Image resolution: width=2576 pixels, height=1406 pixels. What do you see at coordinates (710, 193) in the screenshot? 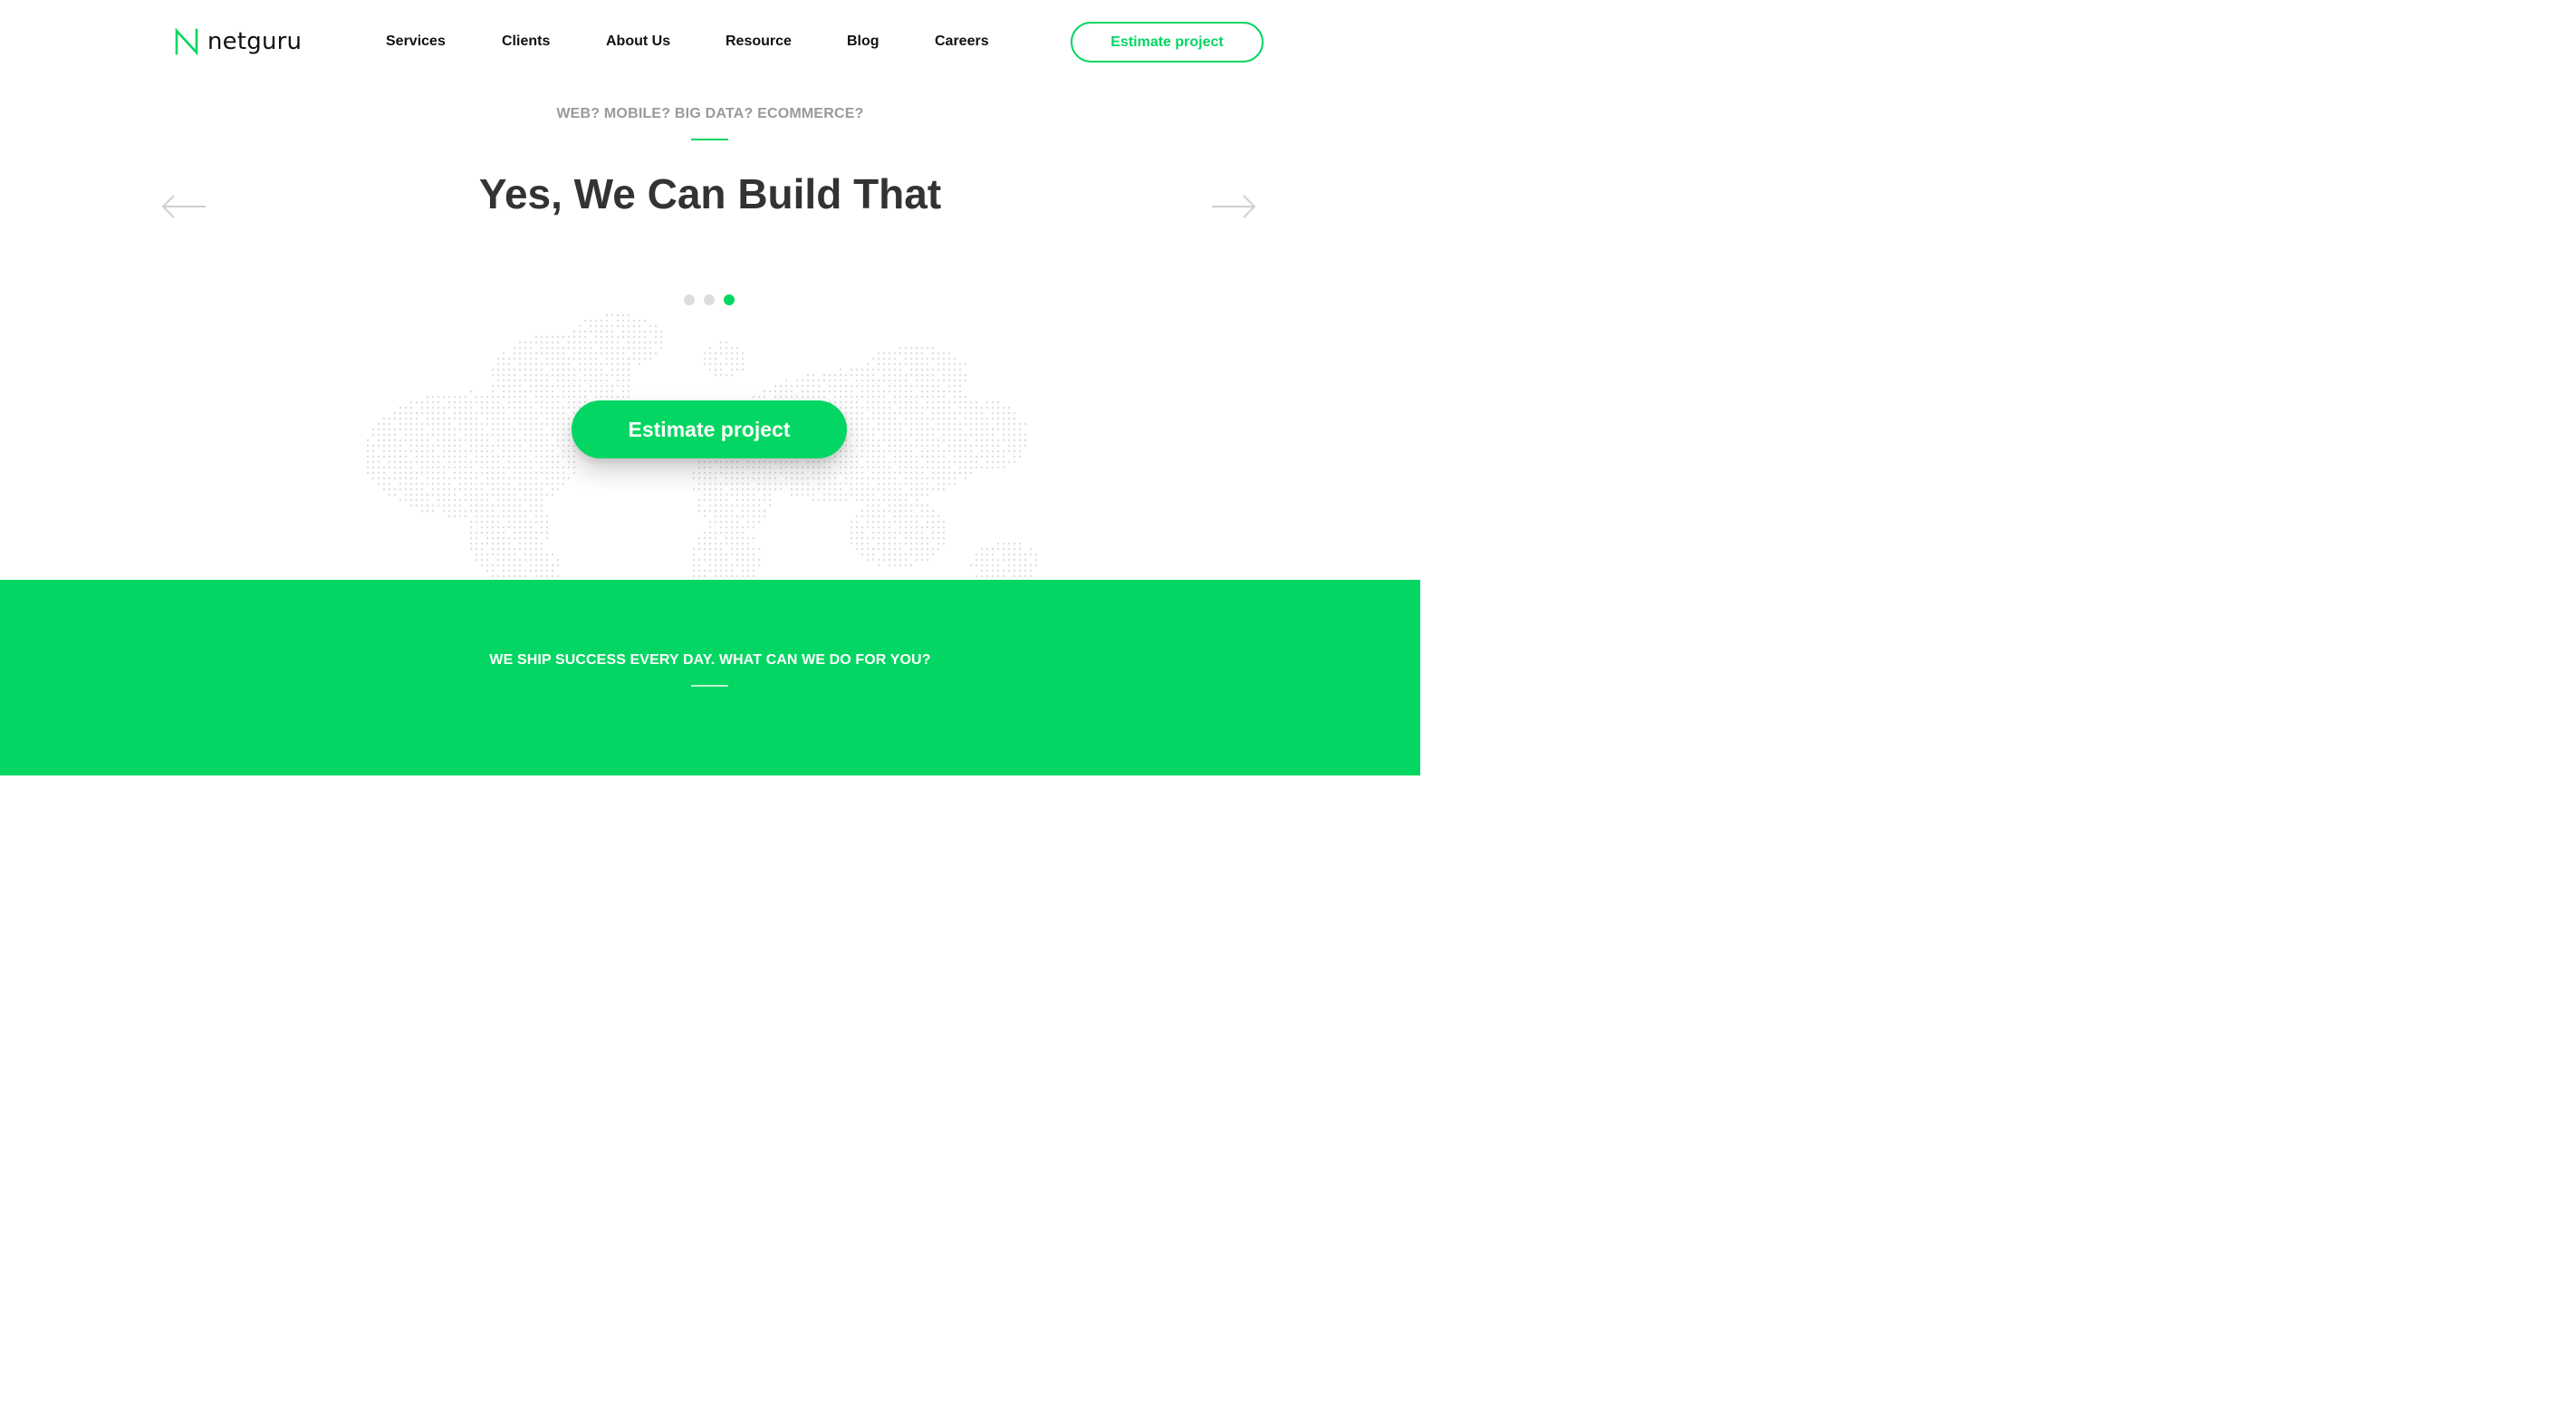
I see `hero-title: Yes, We Can Build That` at bounding box center [710, 193].